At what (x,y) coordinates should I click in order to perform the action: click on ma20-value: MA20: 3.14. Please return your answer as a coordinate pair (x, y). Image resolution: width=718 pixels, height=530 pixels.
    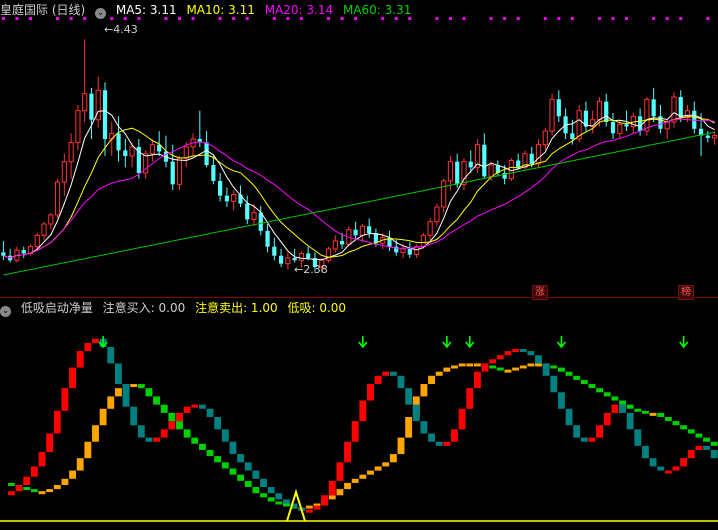
    Looking at the image, I should click on (299, 10).